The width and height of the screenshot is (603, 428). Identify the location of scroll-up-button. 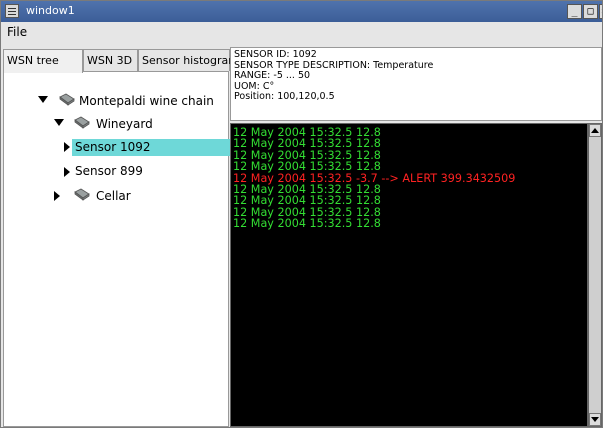
(595, 130).